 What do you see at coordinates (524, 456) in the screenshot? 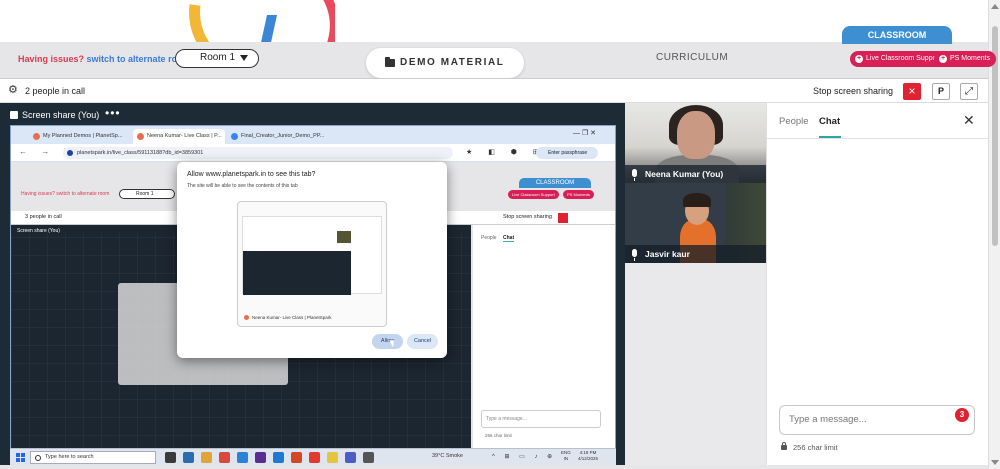
I see `system-tray-icons: ^ ⊞ ▭ ♪ ⊕` at bounding box center [524, 456].